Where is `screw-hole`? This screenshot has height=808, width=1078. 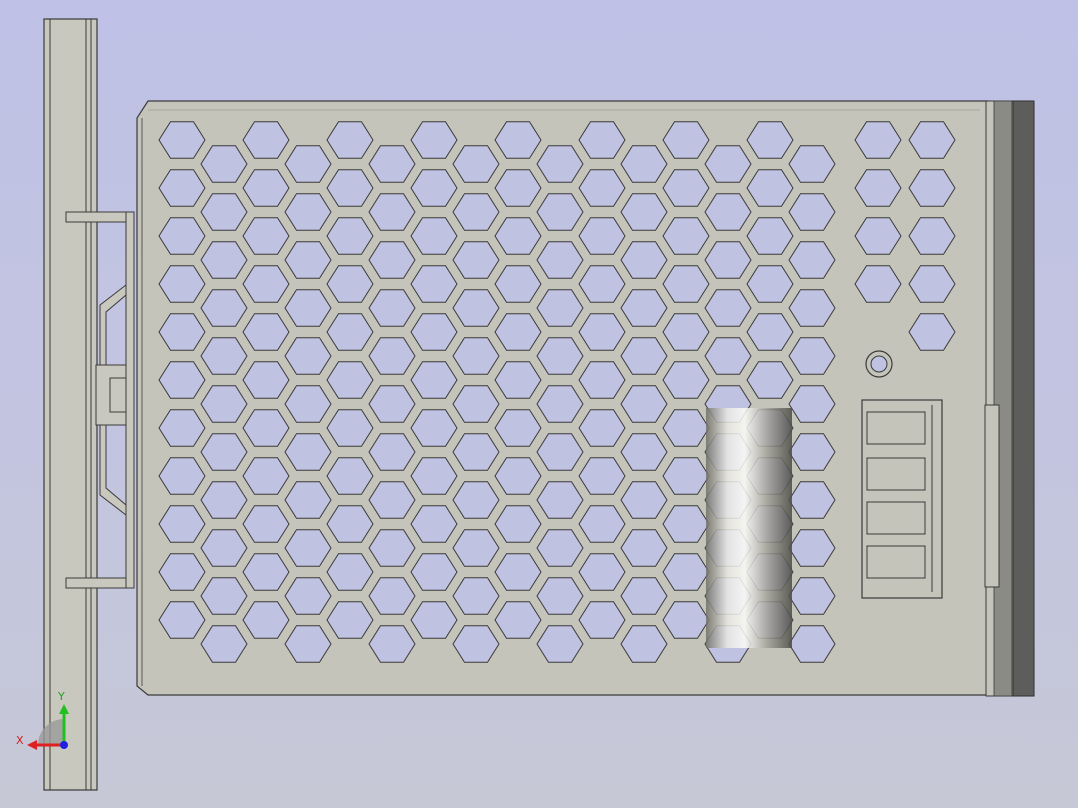
screw-hole is located at coordinates (879, 364).